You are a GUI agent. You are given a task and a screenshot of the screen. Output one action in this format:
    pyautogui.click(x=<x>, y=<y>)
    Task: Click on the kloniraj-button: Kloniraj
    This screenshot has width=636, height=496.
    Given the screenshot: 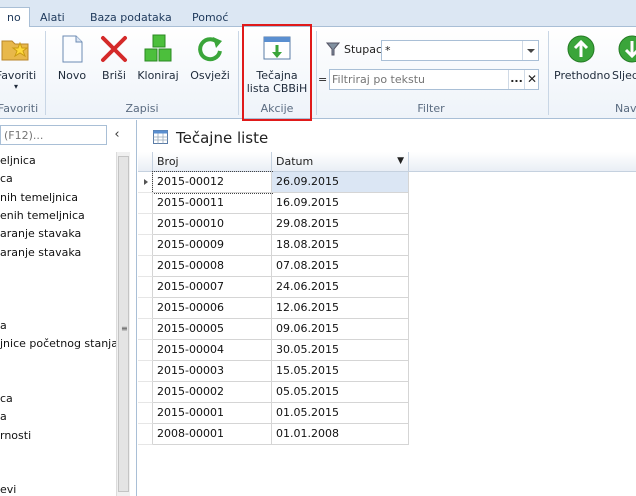 What is the action you would take?
    pyautogui.click(x=158, y=57)
    